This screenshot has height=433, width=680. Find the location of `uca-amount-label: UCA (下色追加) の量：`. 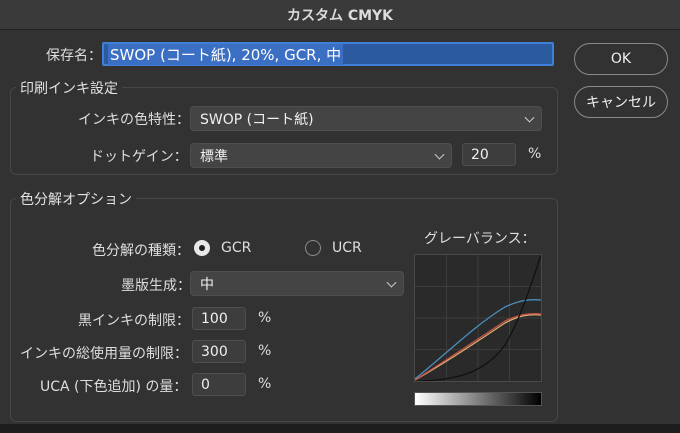

uca-amount-label: UCA (下色追加) の量： is located at coordinates (114, 387).